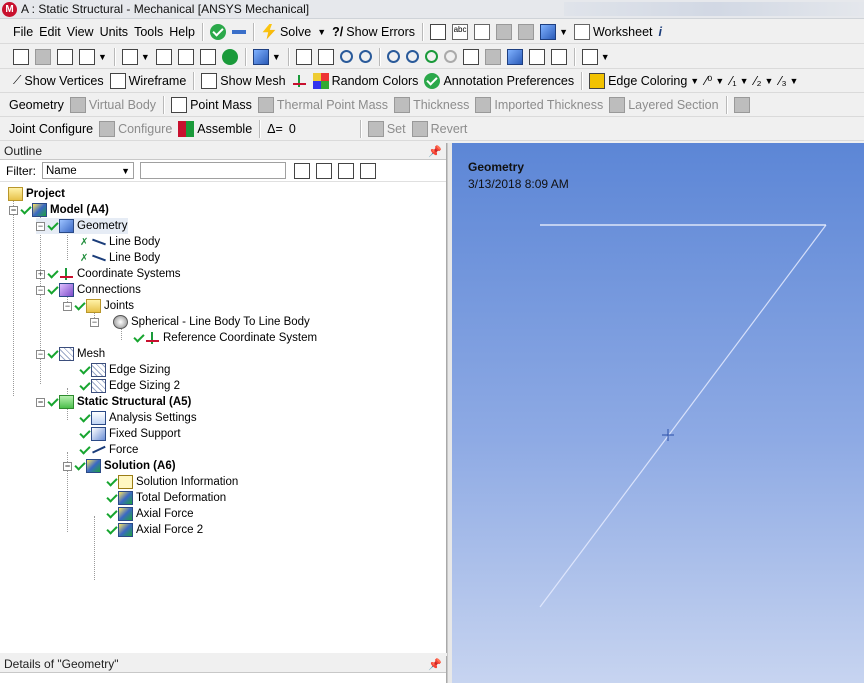 The height and width of the screenshot is (683, 864). I want to click on extra-geometry-button, so click(742, 105).